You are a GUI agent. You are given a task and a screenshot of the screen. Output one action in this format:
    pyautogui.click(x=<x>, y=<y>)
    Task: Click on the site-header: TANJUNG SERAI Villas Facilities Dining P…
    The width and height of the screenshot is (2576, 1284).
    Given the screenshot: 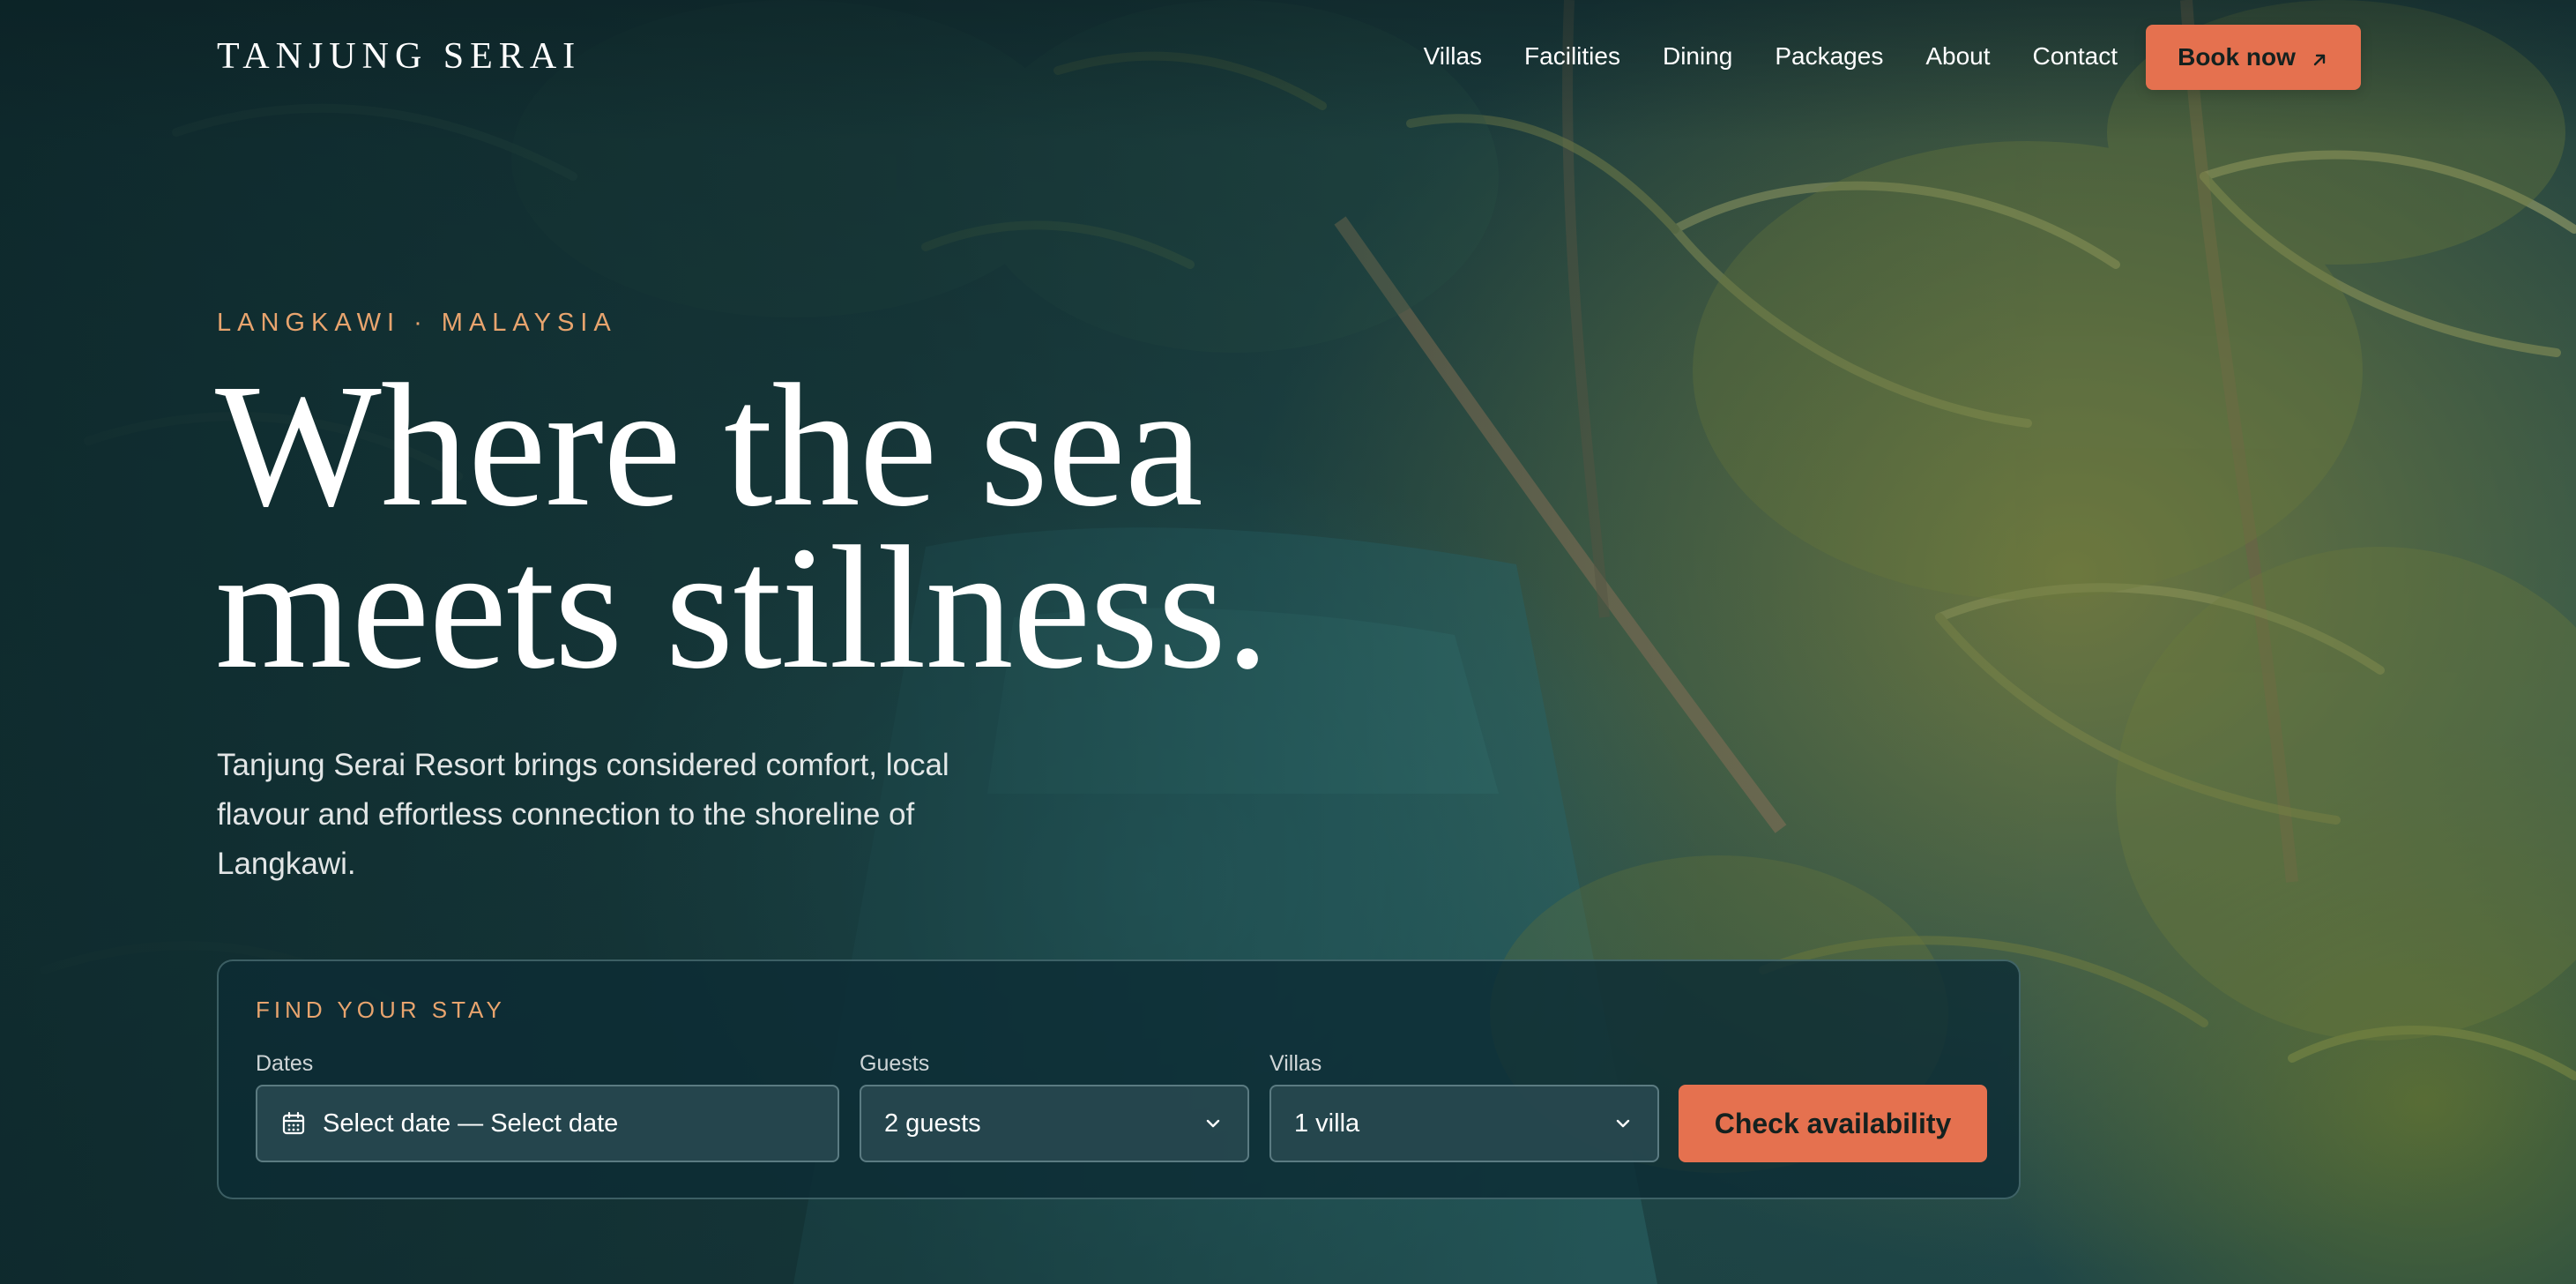 What is the action you would take?
    pyautogui.click(x=1288, y=57)
    